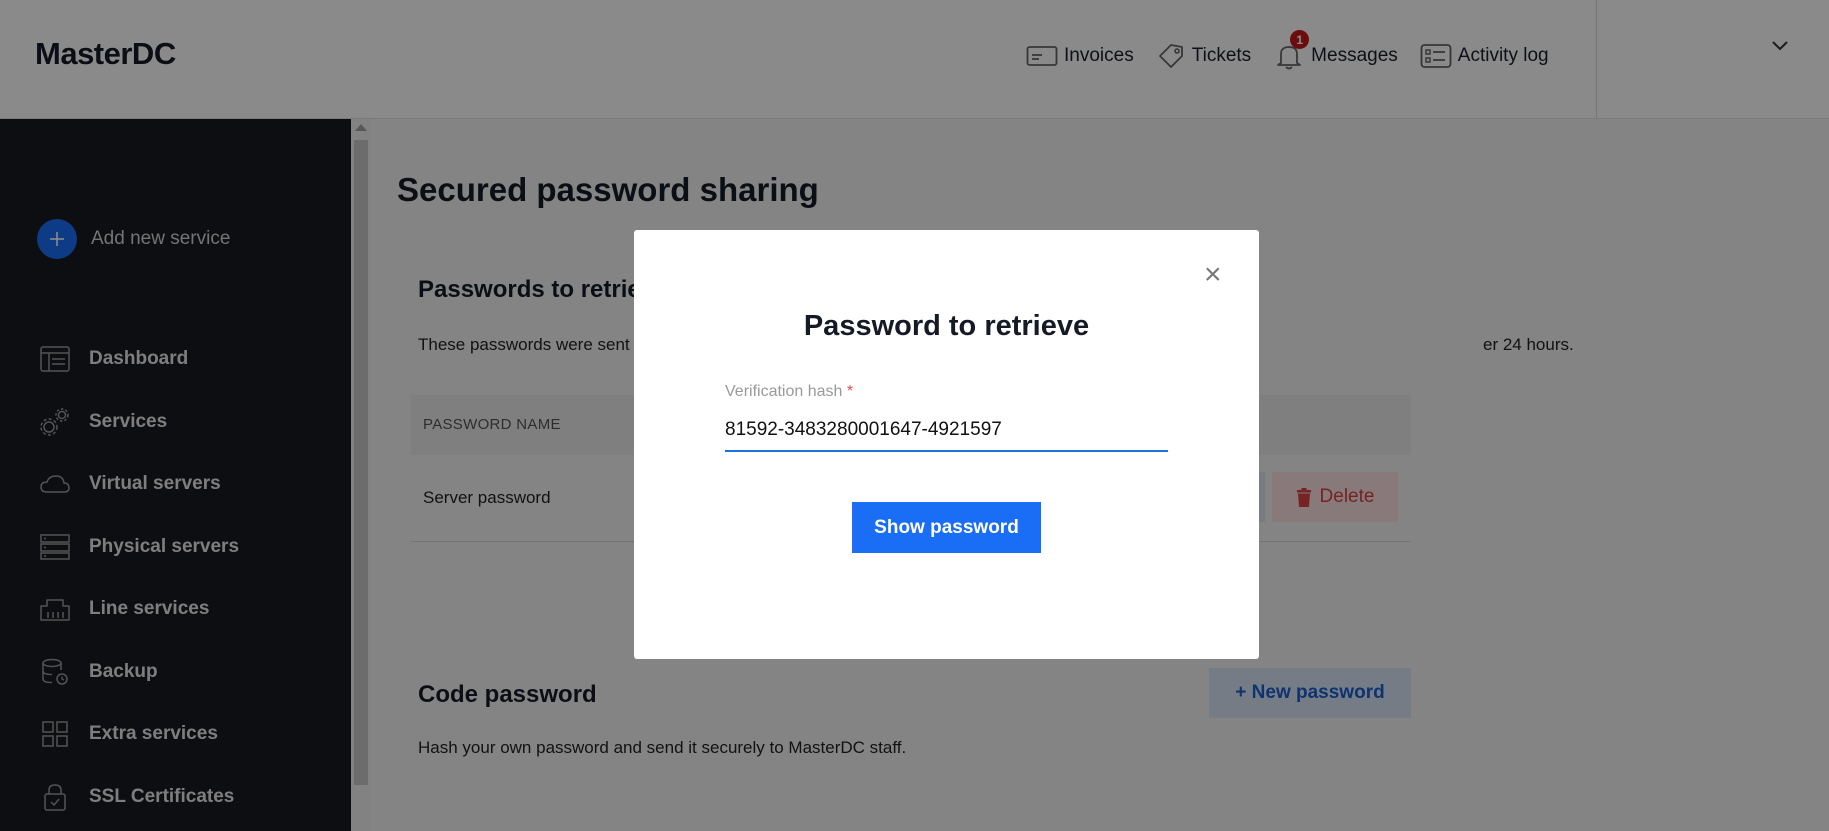 The height and width of the screenshot is (831, 1829). I want to click on required-marker: *, so click(850, 391).